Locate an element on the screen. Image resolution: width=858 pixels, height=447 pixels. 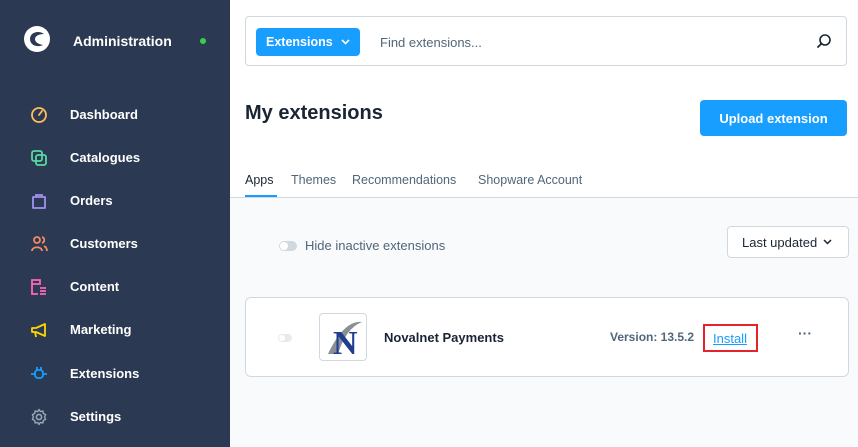
sidebar-item-content: Content is located at coordinates (115, 288).